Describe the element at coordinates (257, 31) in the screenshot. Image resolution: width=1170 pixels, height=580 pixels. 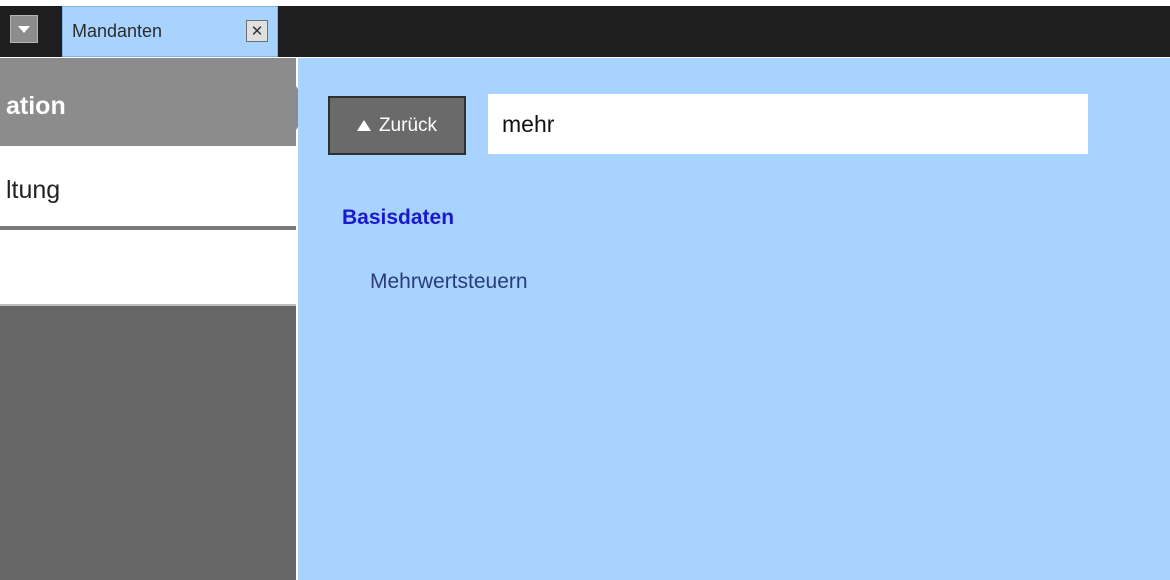
I see `close-icon: ✕` at that location.